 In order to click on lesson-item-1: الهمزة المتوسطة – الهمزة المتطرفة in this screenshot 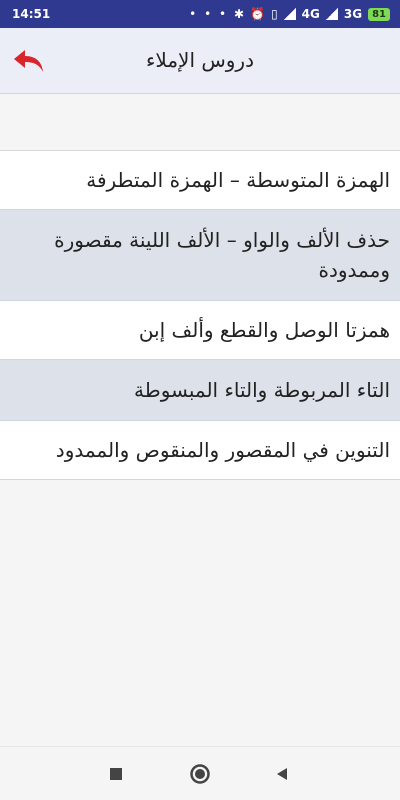, I will do `click(200, 180)`.